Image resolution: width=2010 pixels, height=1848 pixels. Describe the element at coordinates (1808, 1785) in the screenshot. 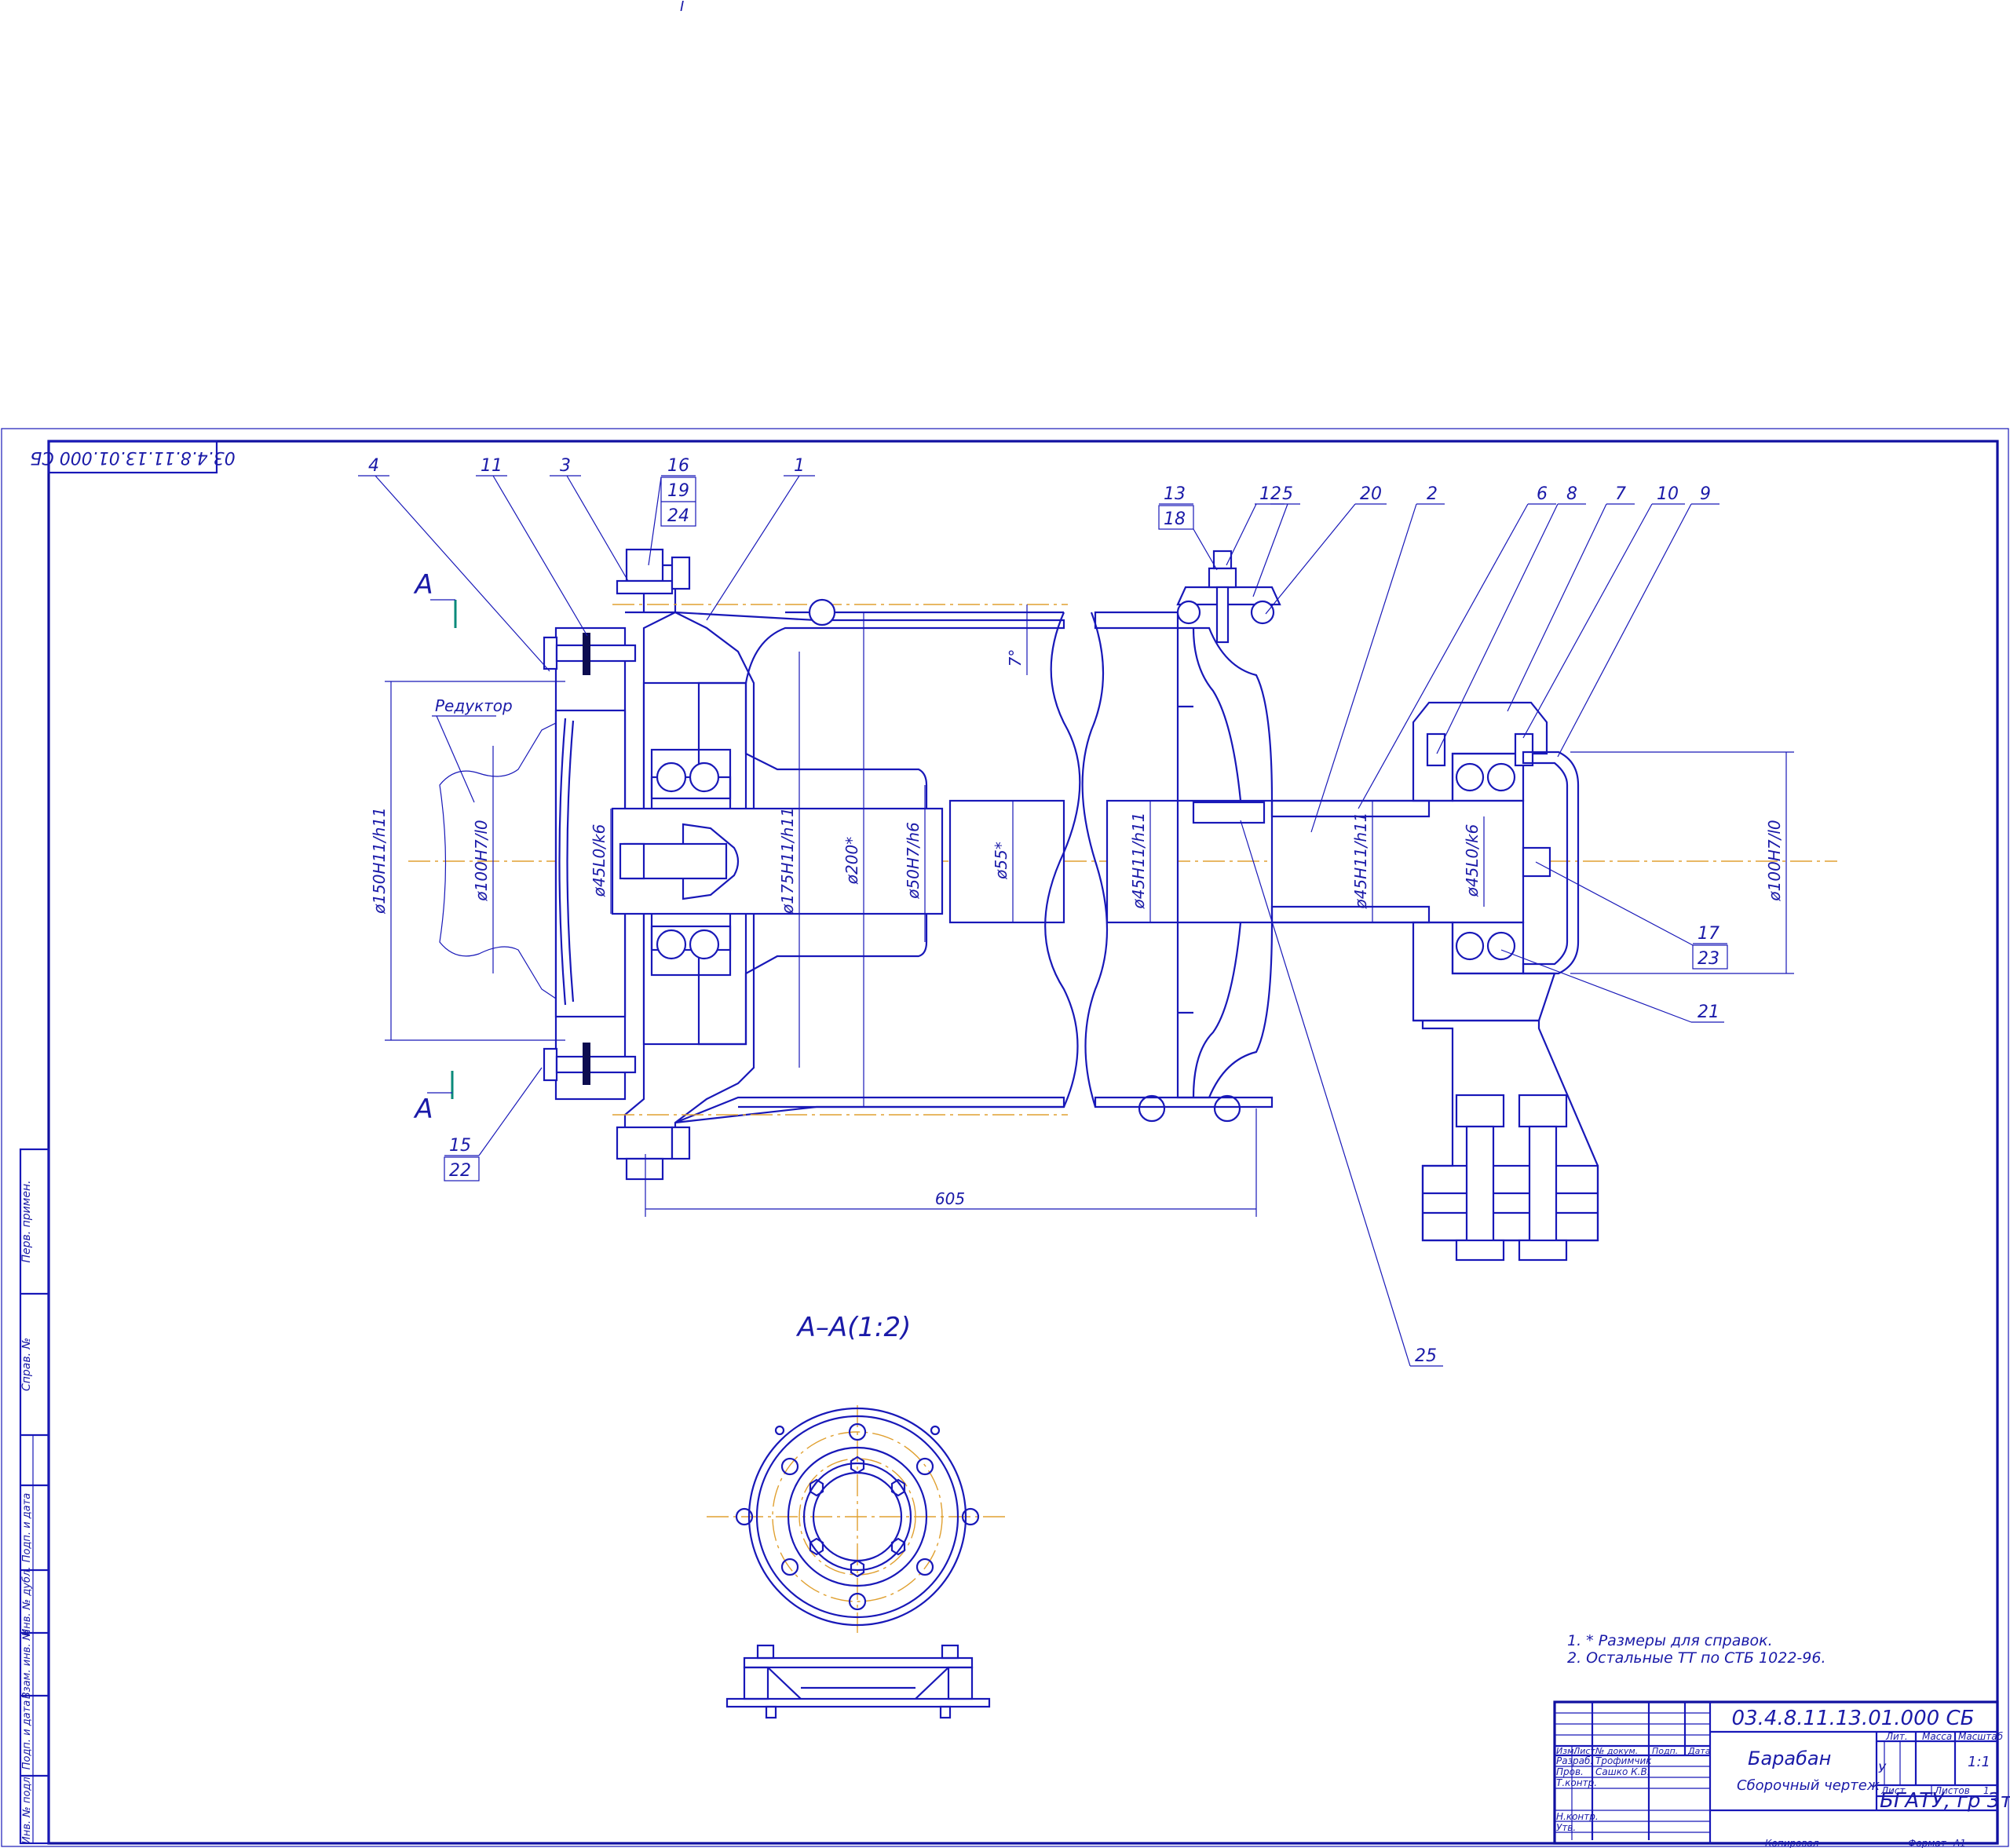

I see `tb-doc-type: Сборочный чертеж` at that location.